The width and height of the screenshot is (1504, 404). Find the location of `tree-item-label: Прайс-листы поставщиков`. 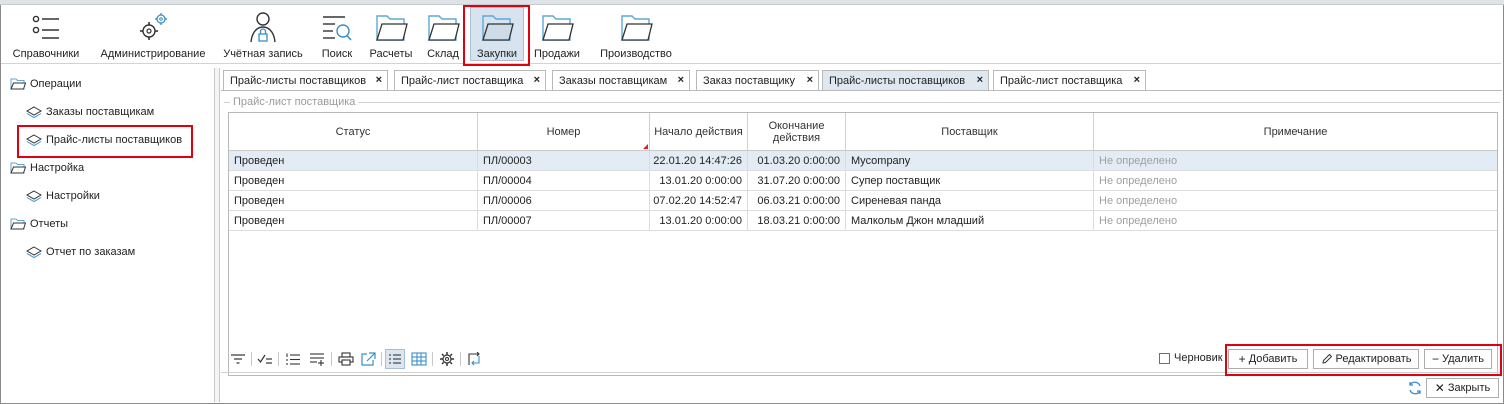

tree-item-label: Прайс-листы поставщиков is located at coordinates (114, 140).